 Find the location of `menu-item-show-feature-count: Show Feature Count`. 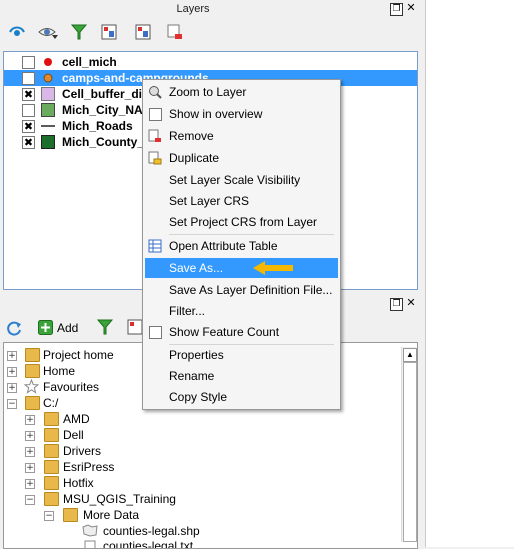

menu-item-show-feature-count: Show Feature Count is located at coordinates (241, 332).